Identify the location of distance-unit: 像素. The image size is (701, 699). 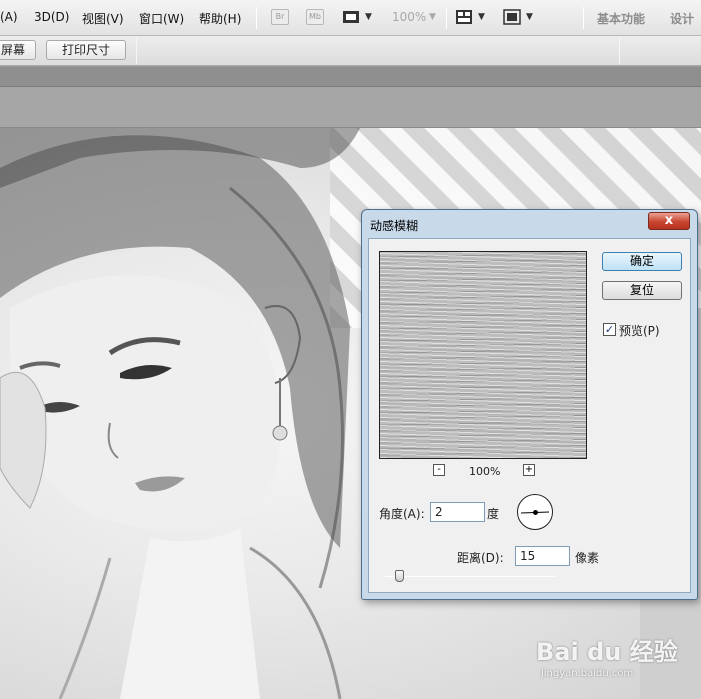
(587, 558).